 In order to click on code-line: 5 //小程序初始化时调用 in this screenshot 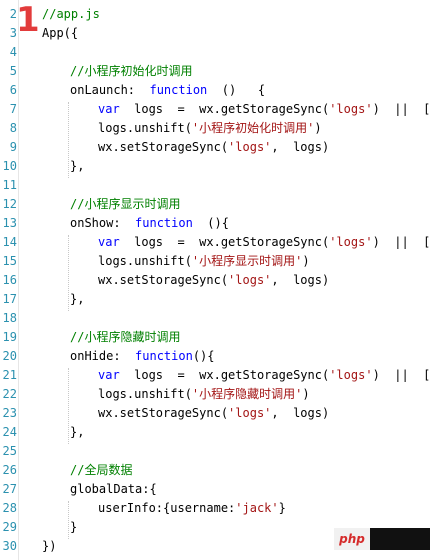, I will do `click(215, 71)`.